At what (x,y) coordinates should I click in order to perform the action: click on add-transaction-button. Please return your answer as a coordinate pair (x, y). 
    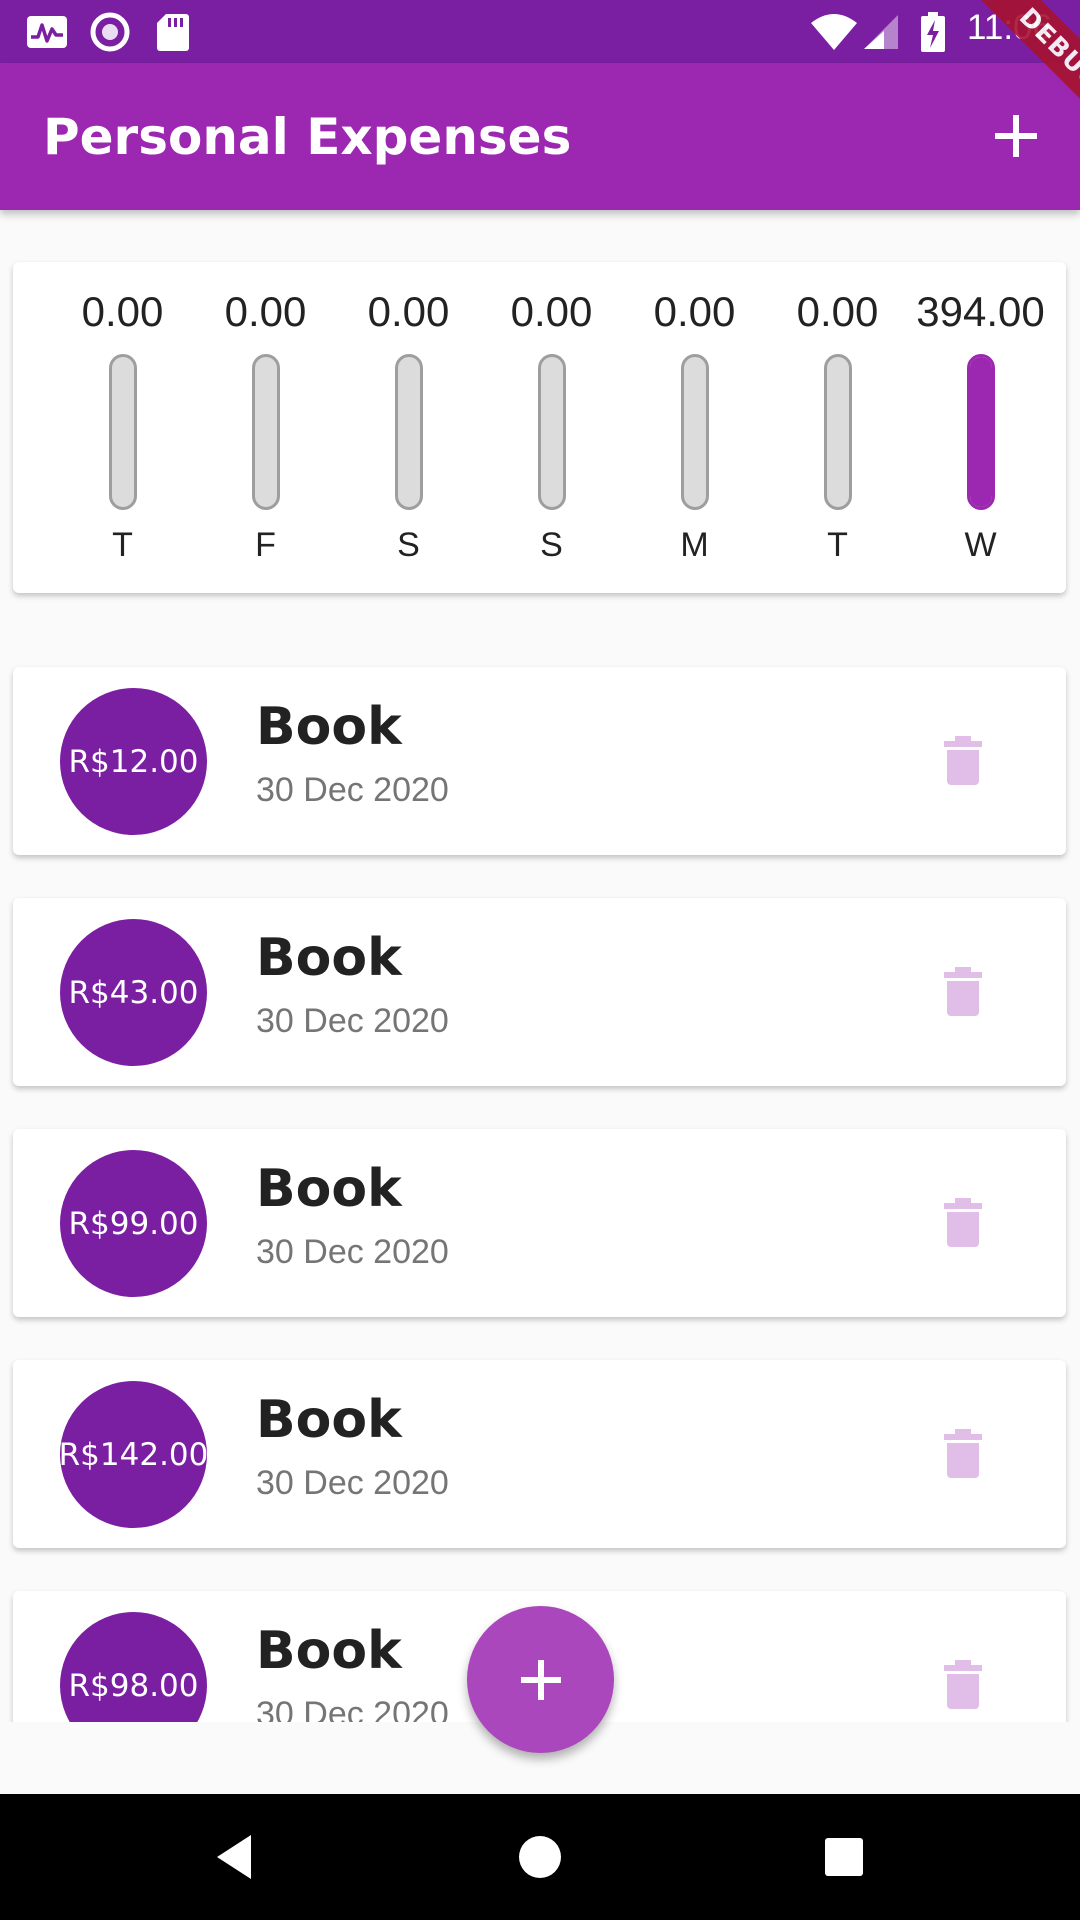
    Looking at the image, I should click on (1016, 136).